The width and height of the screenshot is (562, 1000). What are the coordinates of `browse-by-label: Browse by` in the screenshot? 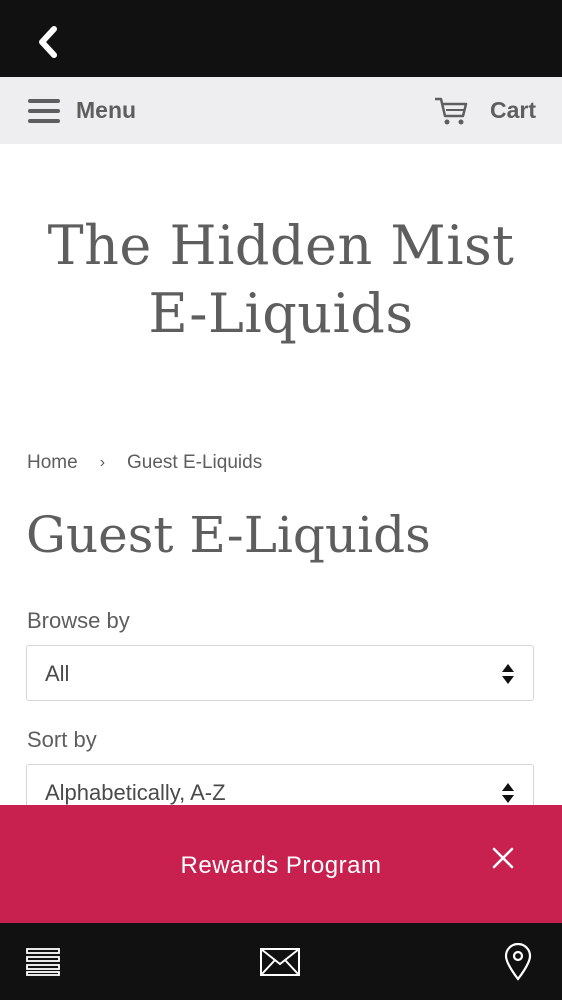 It's located at (78, 620).